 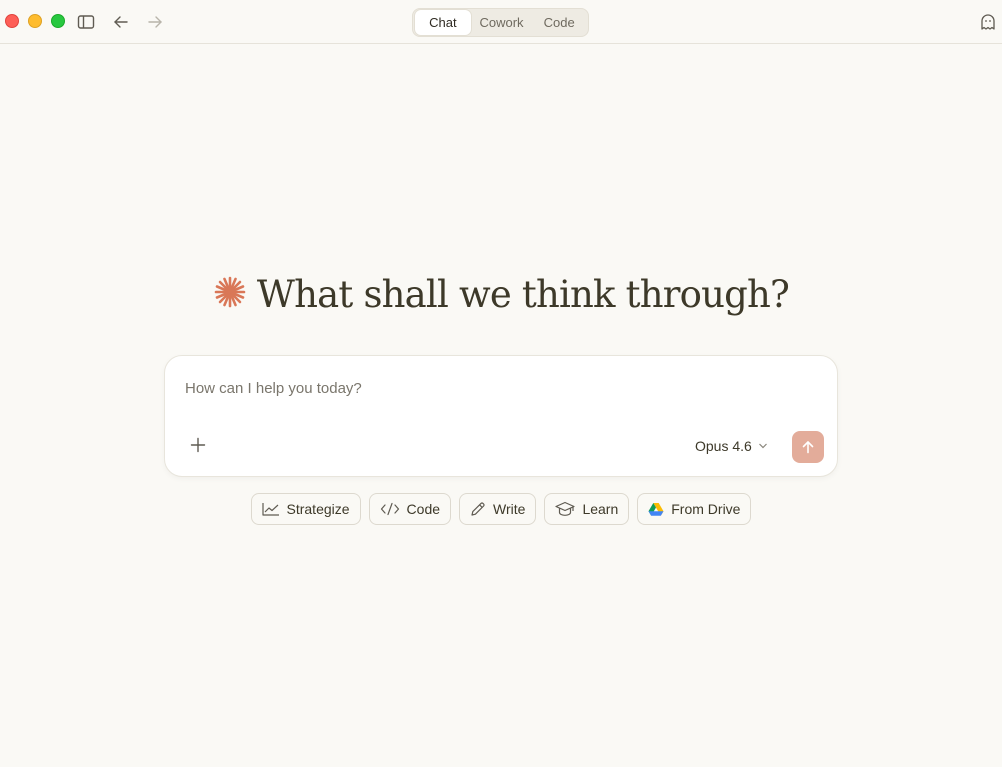 What do you see at coordinates (559, 22) in the screenshot?
I see `tab-code: Code` at bounding box center [559, 22].